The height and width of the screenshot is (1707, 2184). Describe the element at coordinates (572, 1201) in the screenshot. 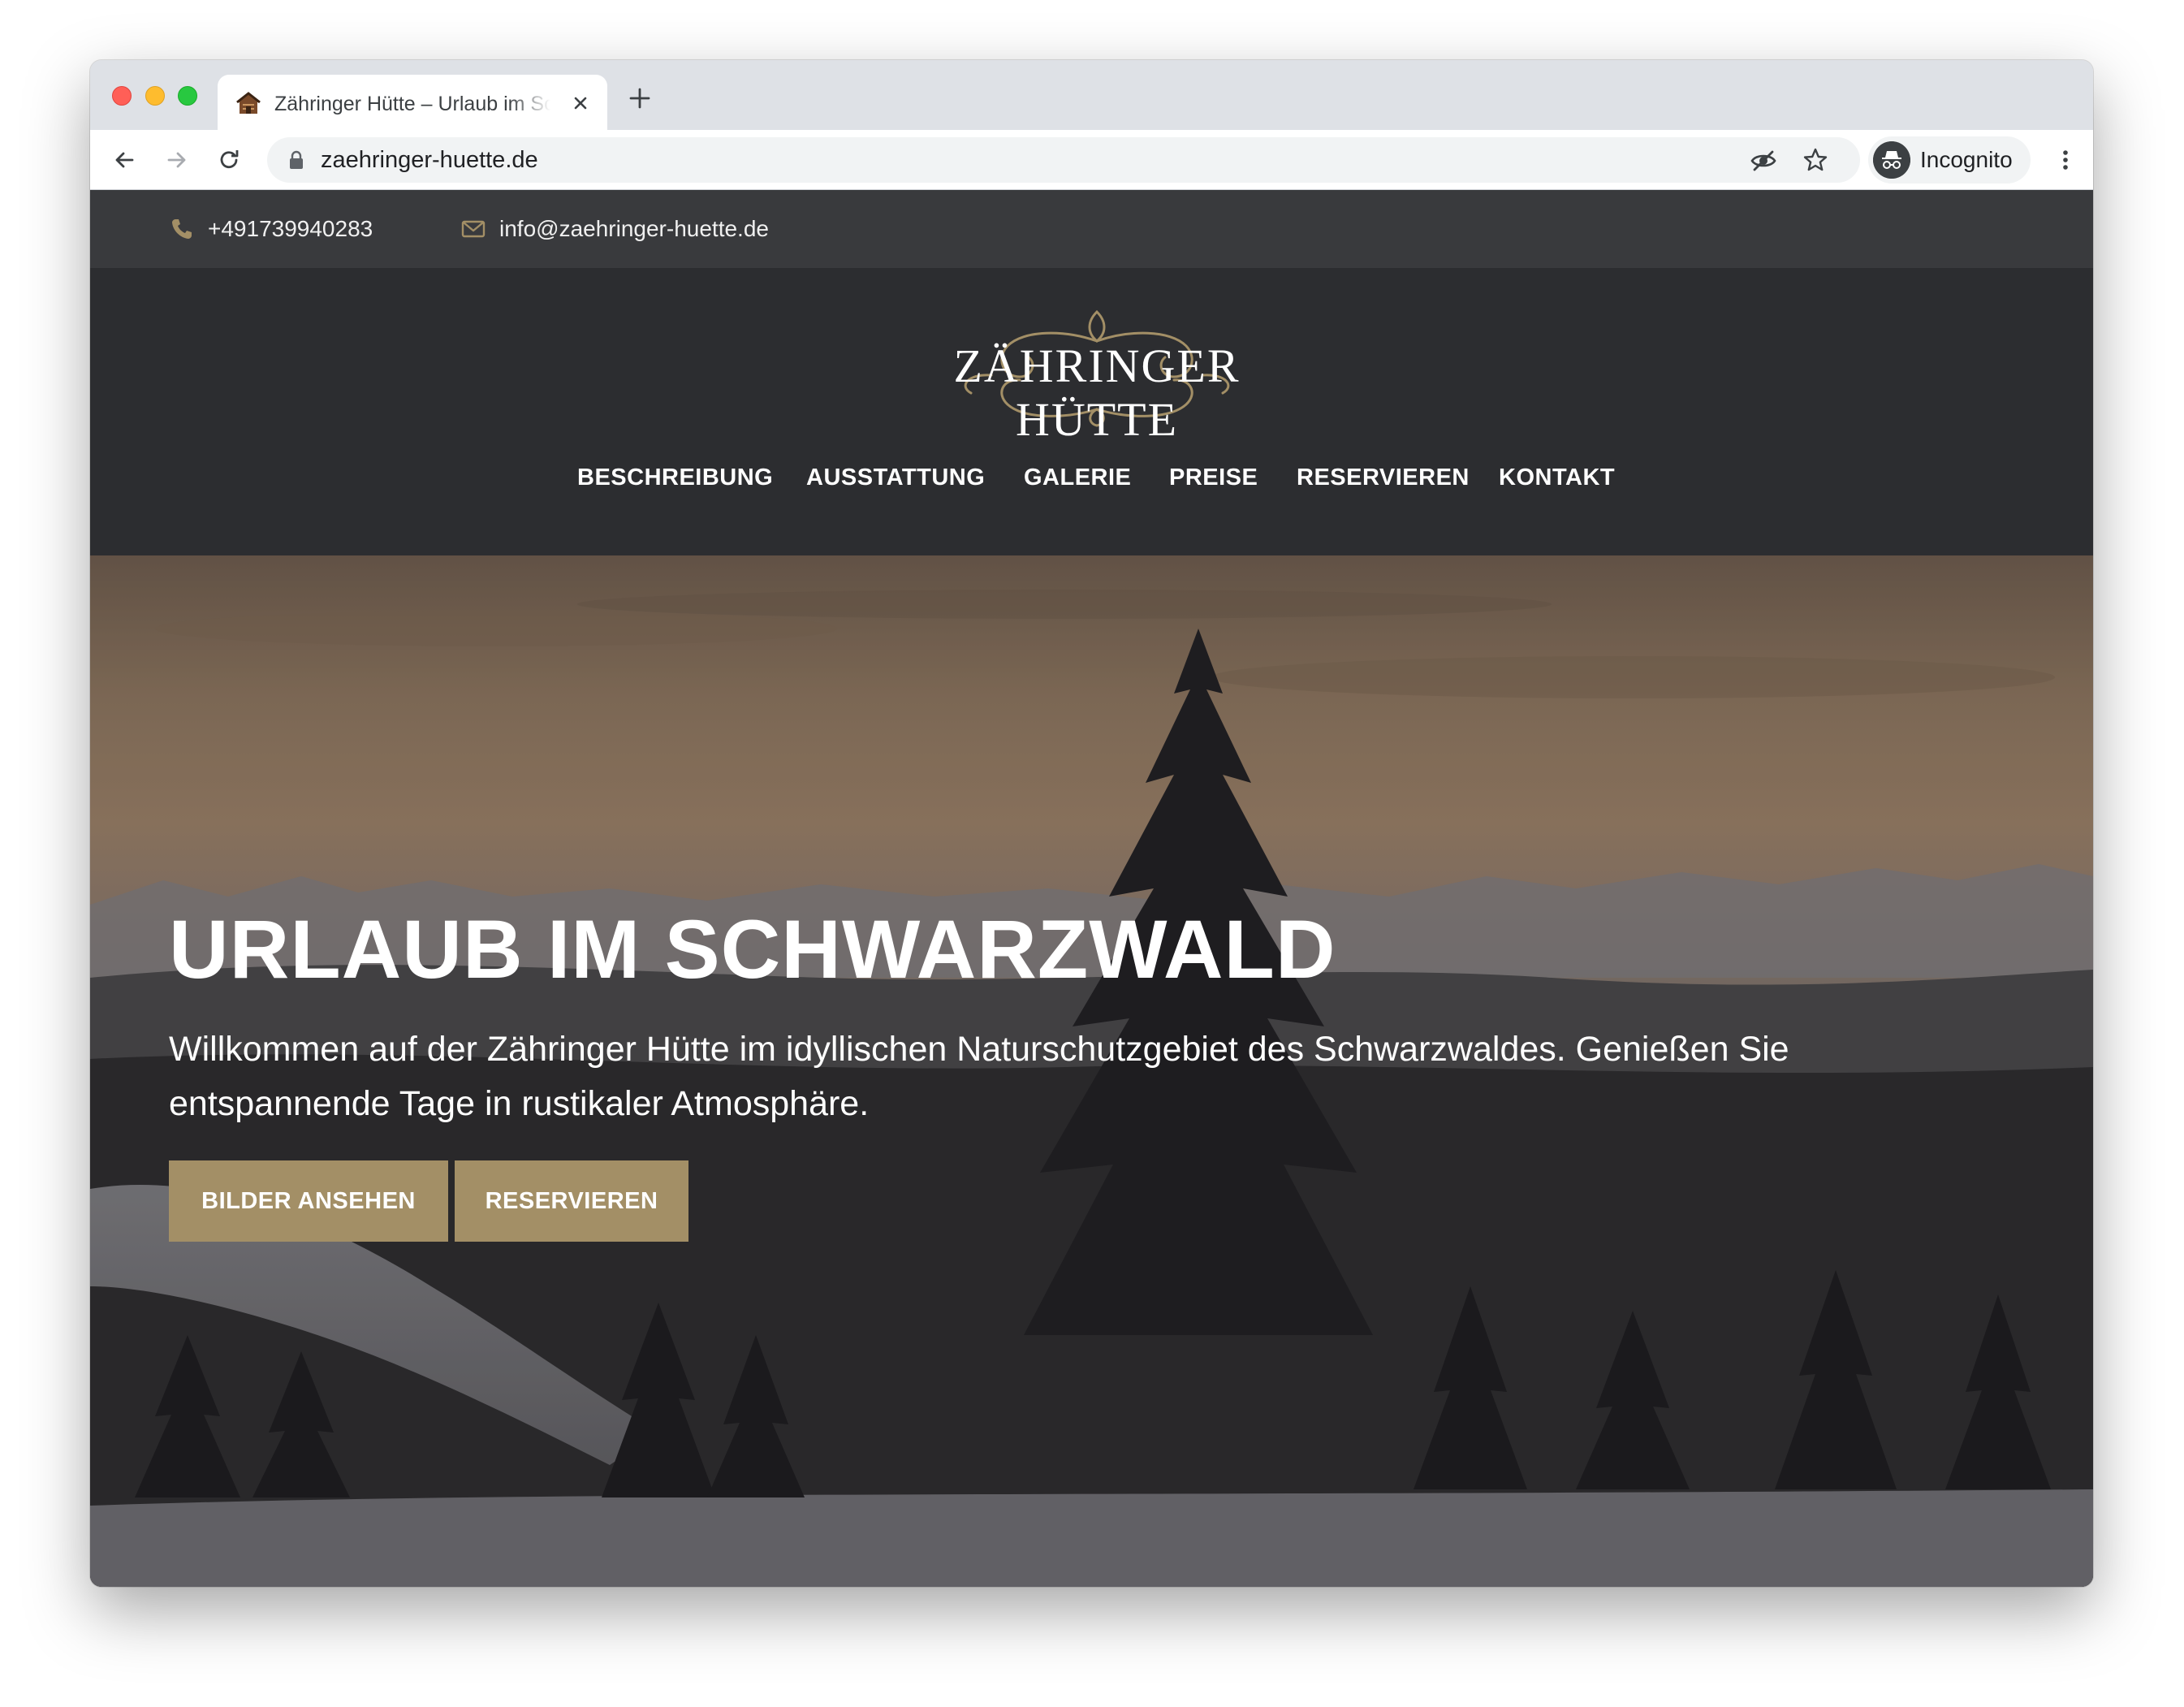

I see `reserve-button: RESERVIEREN` at that location.